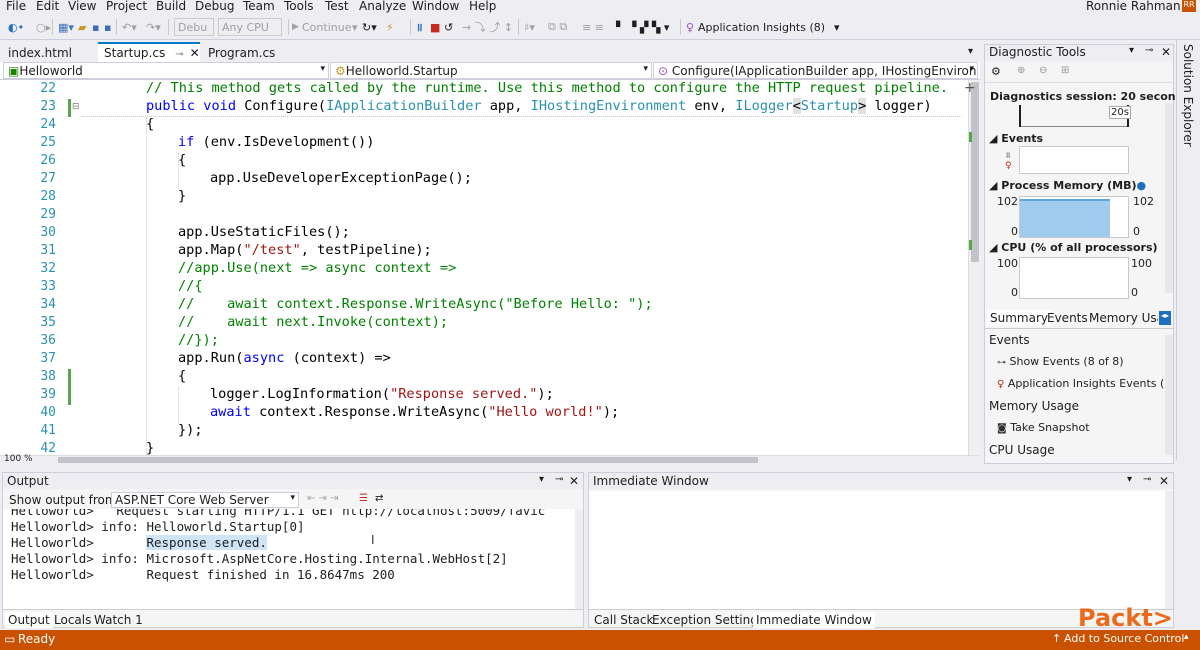 This screenshot has height=650, width=1200. What do you see at coordinates (1188, 250) in the screenshot?
I see `solution-explorer-tab: Solution Explorer` at bounding box center [1188, 250].